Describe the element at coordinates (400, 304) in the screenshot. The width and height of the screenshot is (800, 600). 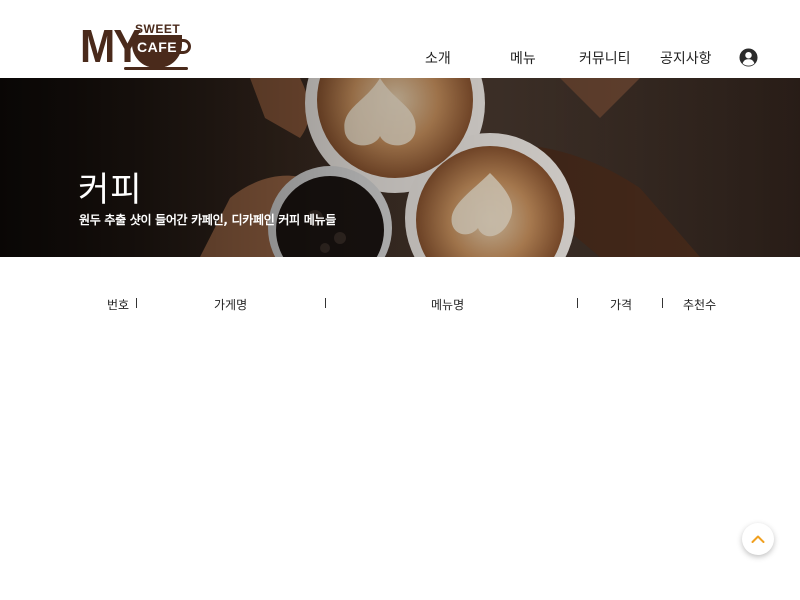
I see `menu-table-header: 번호 가게명 메뉴명 가격 추천수` at that location.